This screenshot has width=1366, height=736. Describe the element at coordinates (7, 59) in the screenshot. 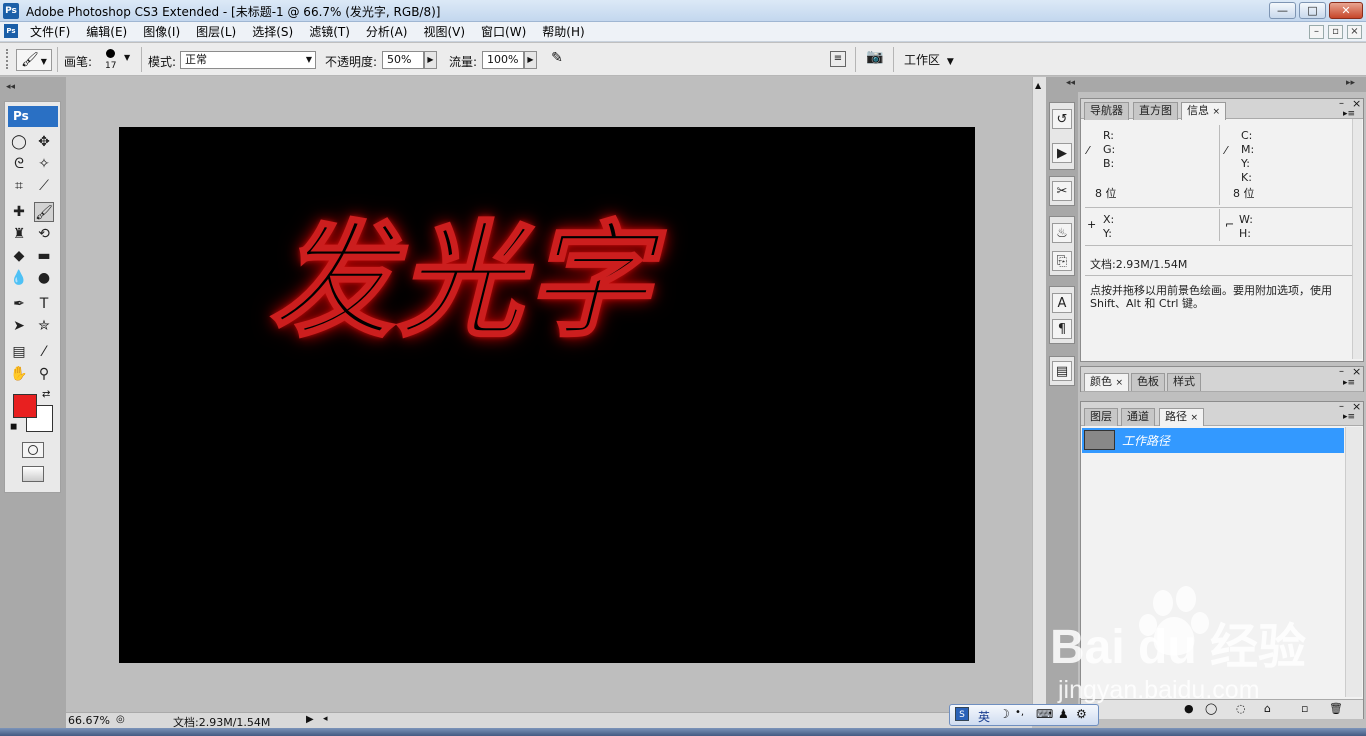

I see `options-grip` at that location.